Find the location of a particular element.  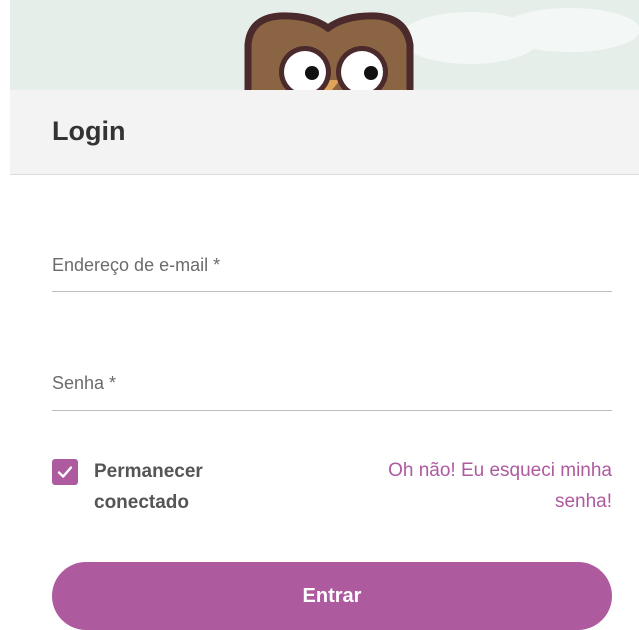

login-header: Login is located at coordinates (324, 132).